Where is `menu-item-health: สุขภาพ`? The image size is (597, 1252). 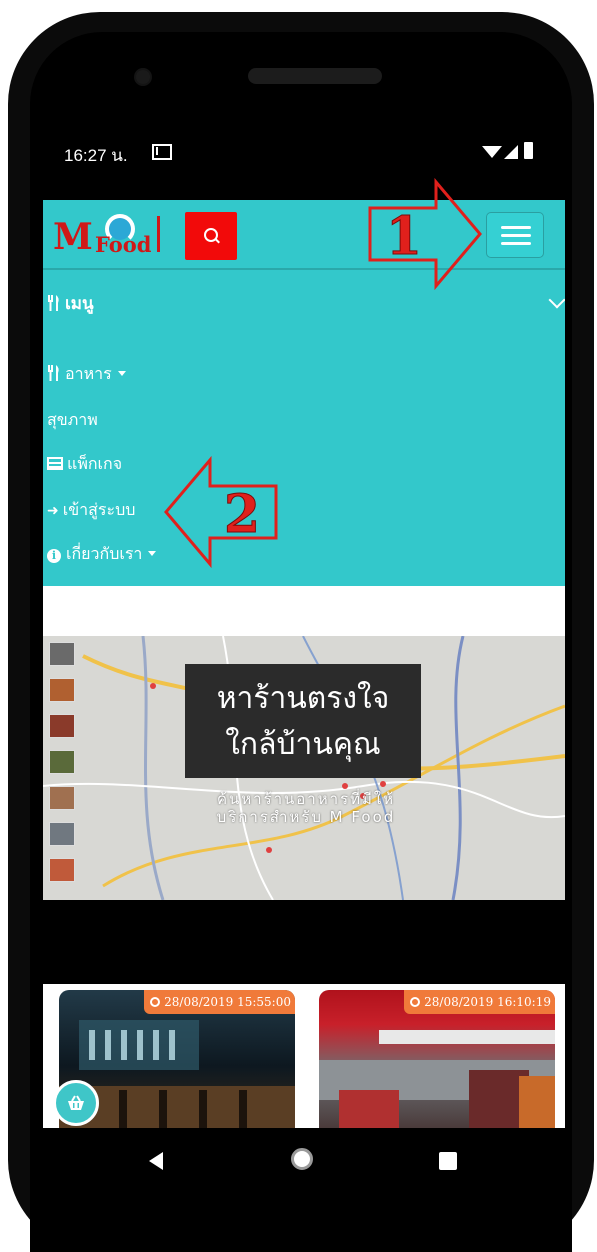
menu-item-health: สุขภาพ is located at coordinates (72, 420).